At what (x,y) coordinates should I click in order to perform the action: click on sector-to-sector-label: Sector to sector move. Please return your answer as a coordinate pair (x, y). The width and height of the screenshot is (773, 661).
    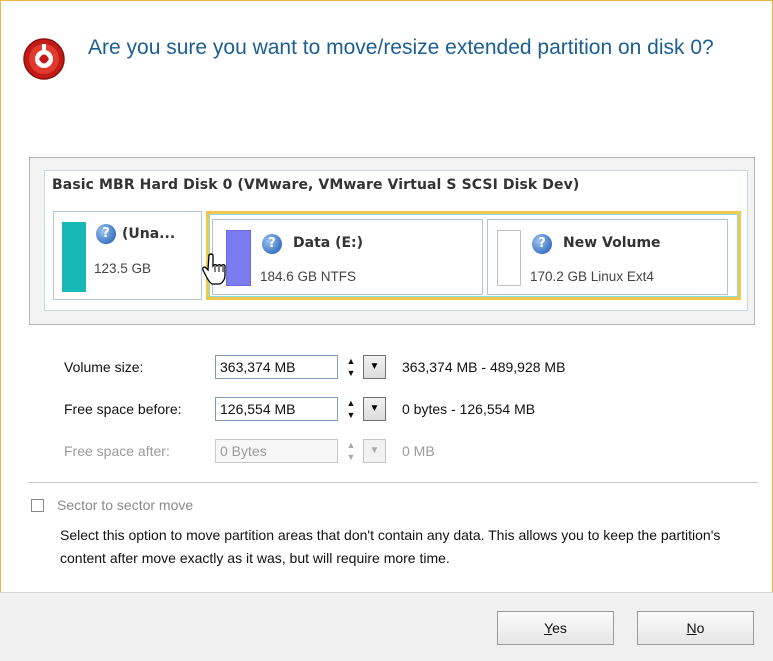
    Looking at the image, I should click on (125, 505).